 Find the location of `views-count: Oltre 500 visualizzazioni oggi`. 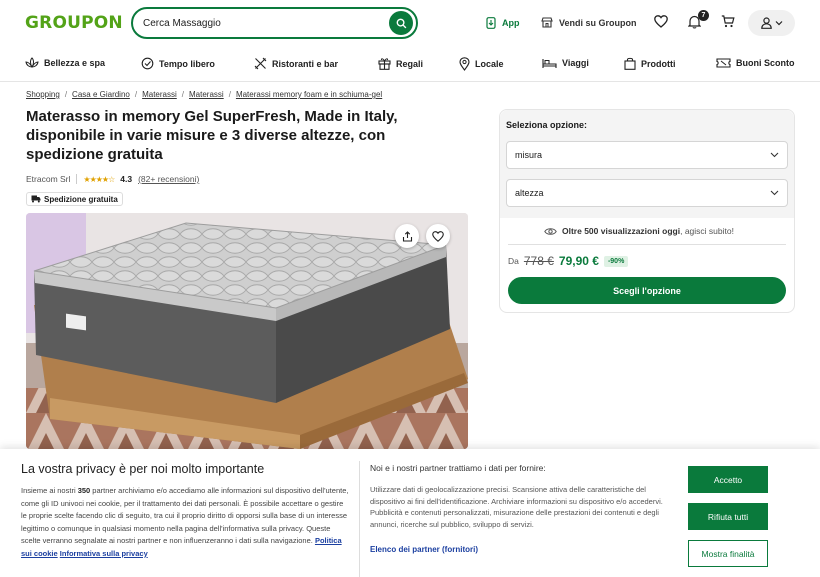

views-count: Oltre 500 visualizzazioni oggi is located at coordinates (621, 231).